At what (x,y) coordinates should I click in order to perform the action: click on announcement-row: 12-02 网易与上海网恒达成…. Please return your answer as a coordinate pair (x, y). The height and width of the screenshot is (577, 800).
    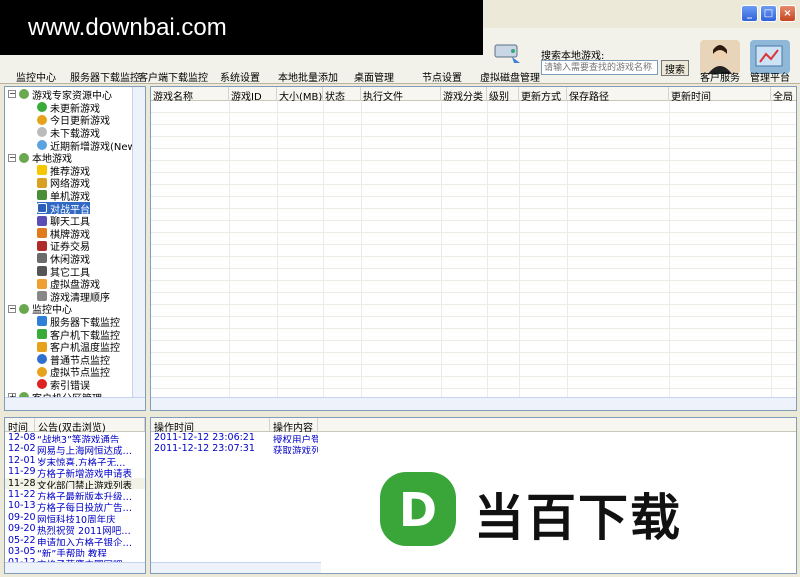
    Looking at the image, I should click on (75, 448).